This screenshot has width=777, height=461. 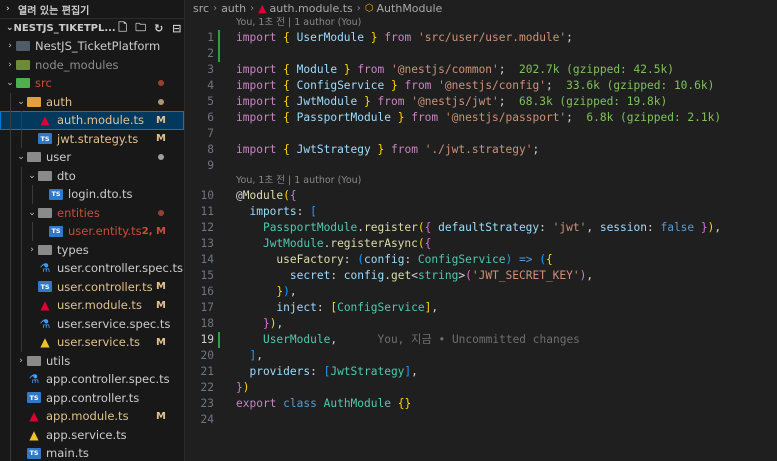 I want to click on code-line: 16 }),, so click(x=481, y=292).